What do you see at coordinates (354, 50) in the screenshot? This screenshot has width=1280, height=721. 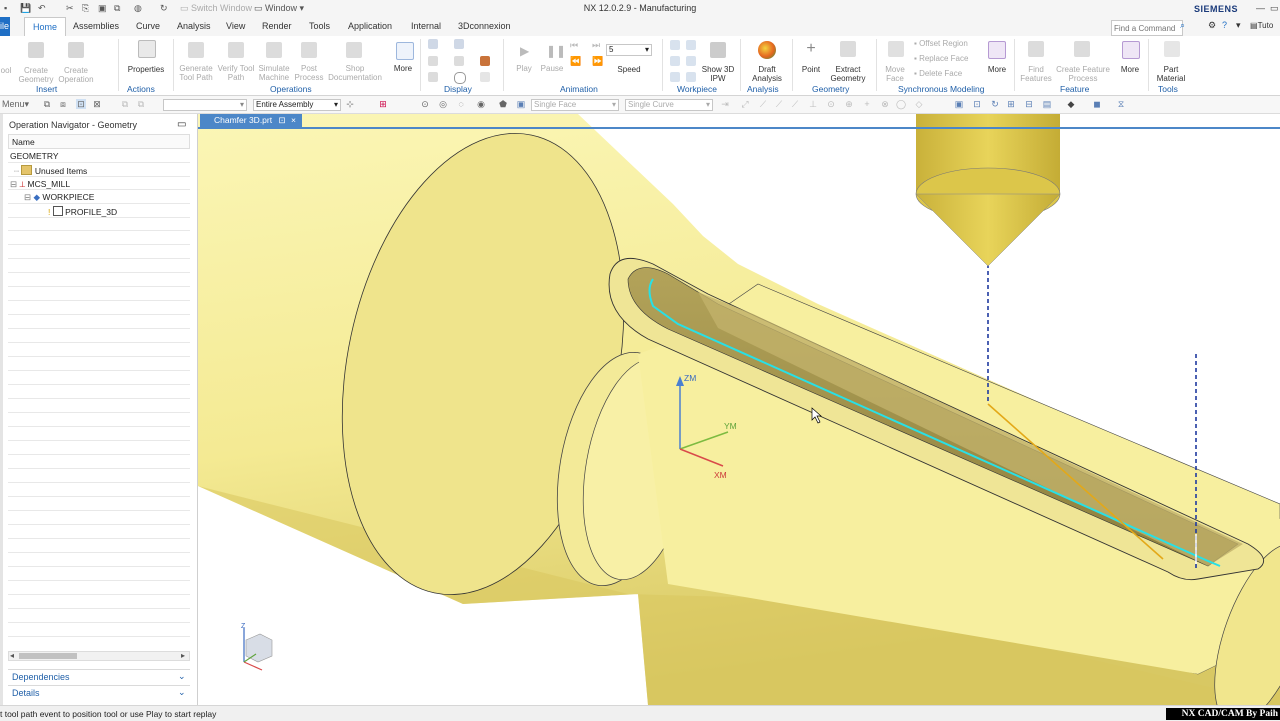 I see `shop-documentation-icon` at bounding box center [354, 50].